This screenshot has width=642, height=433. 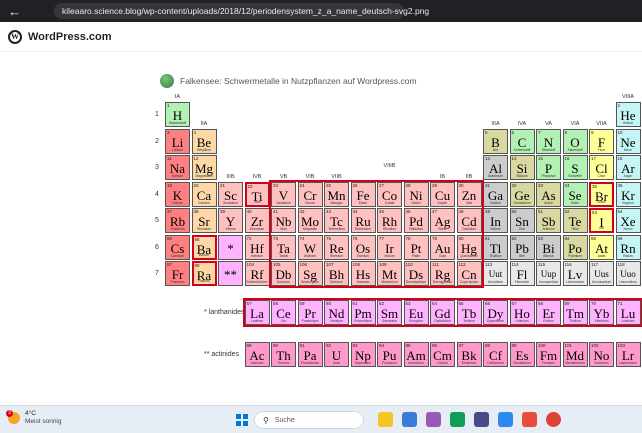 What do you see at coordinates (168, 105) in the screenshot?
I see `atomic-number: 1` at bounding box center [168, 105].